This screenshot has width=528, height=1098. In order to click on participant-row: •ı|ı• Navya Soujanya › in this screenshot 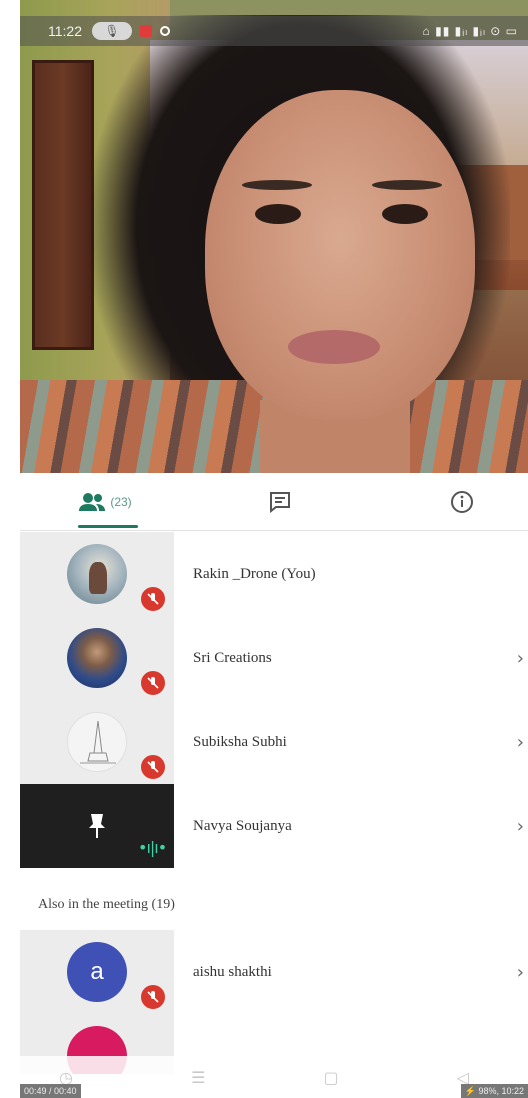, I will do `click(274, 826)`.